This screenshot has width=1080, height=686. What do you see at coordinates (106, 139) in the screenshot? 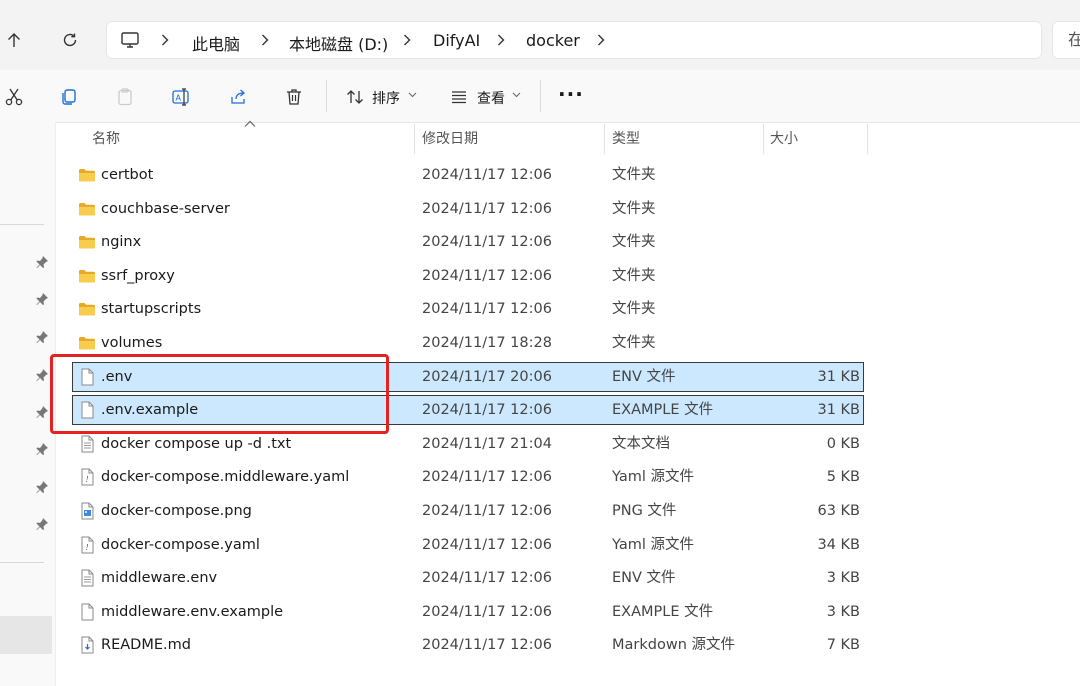
I see `column-header-name: 名称` at bounding box center [106, 139].